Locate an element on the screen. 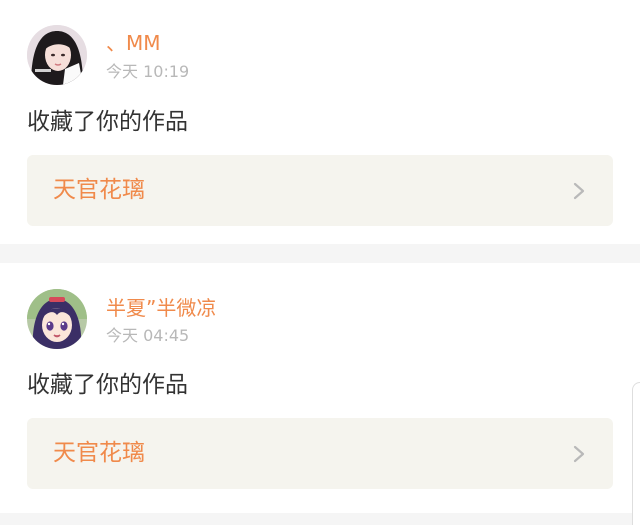  timestamp: 今天 10:19 is located at coordinates (148, 71).